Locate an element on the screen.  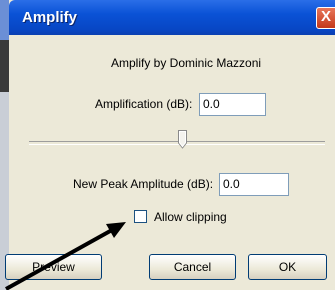
amplification-label: Amplification (dB): is located at coordinates (144, 104).